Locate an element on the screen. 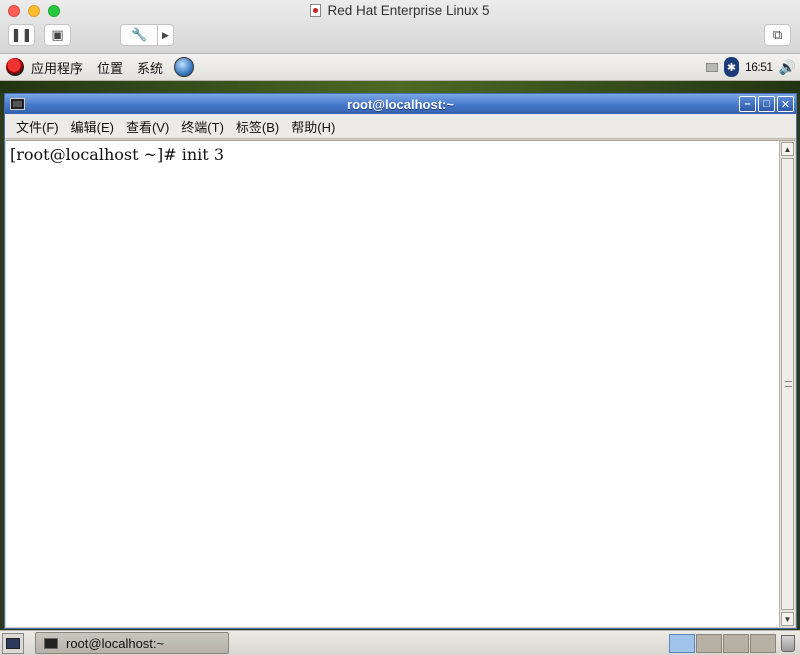 The height and width of the screenshot is (655, 800). restore-icon: ⧉ is located at coordinates (777, 34).